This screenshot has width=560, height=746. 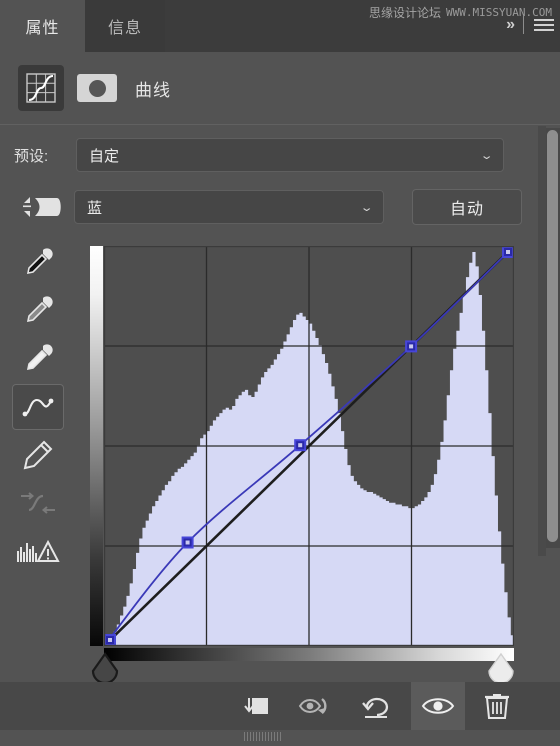 I want to click on histogram-warning-icon, so click(x=38, y=551).